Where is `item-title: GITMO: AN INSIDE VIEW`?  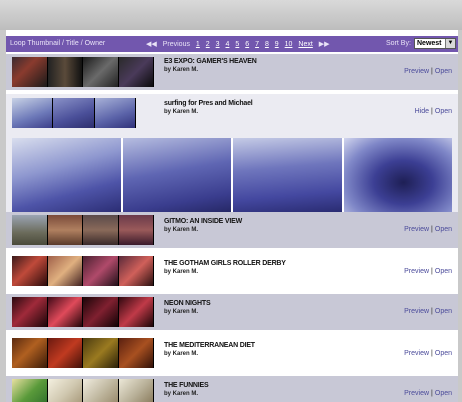
item-title: GITMO: AN INSIDE VIEW is located at coordinates (203, 221).